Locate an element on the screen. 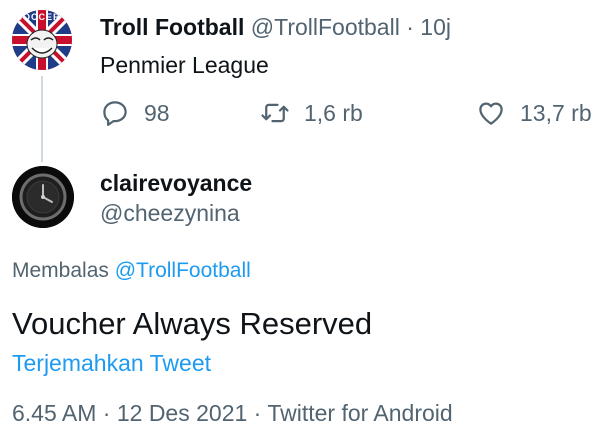 This screenshot has height=448, width=600. tweet-source: Twitter for Android is located at coordinates (359, 413).